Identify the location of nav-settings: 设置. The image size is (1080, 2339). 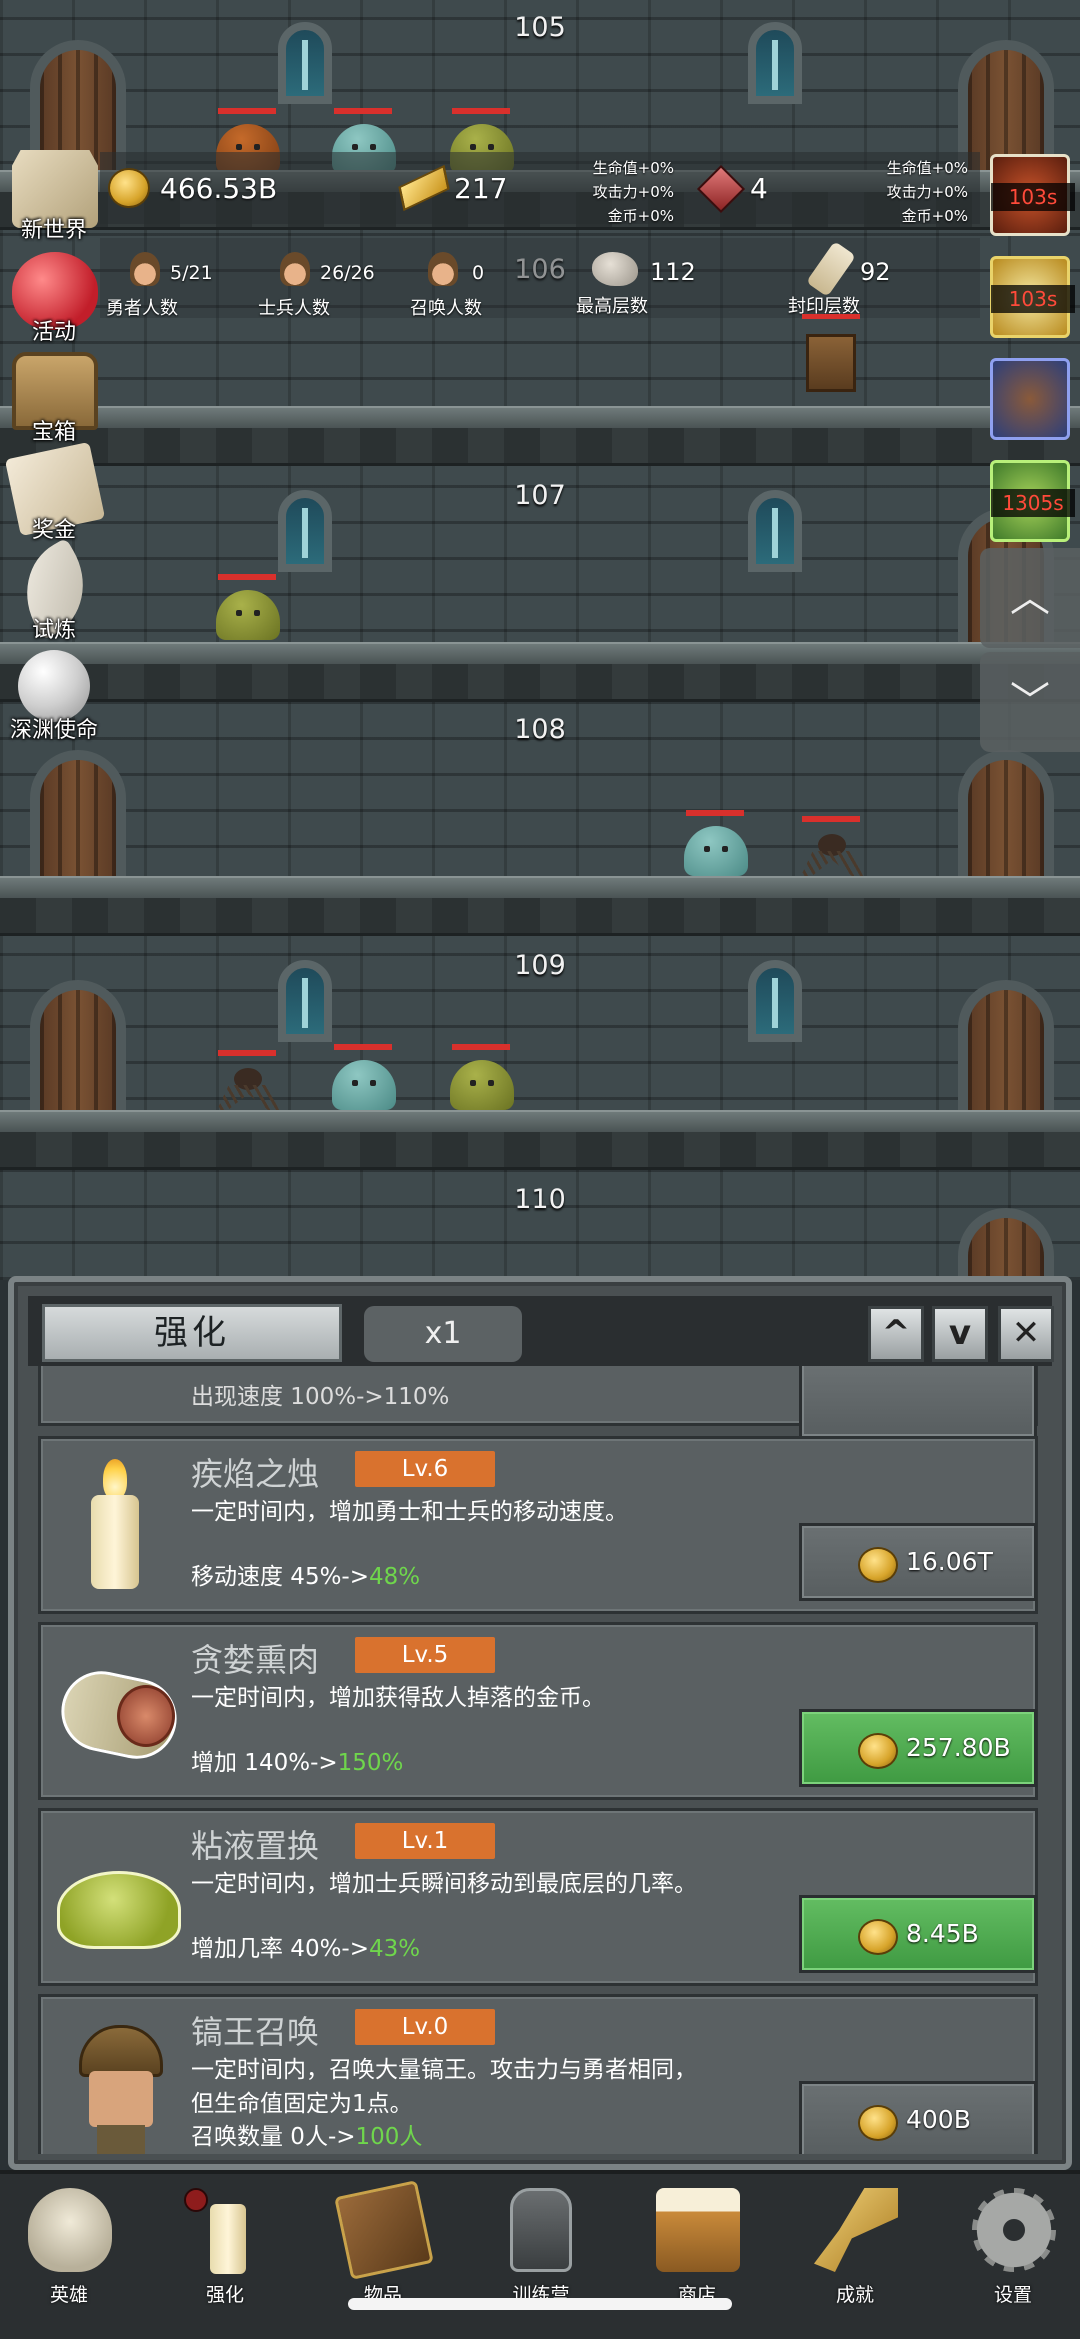
(1013, 2248).